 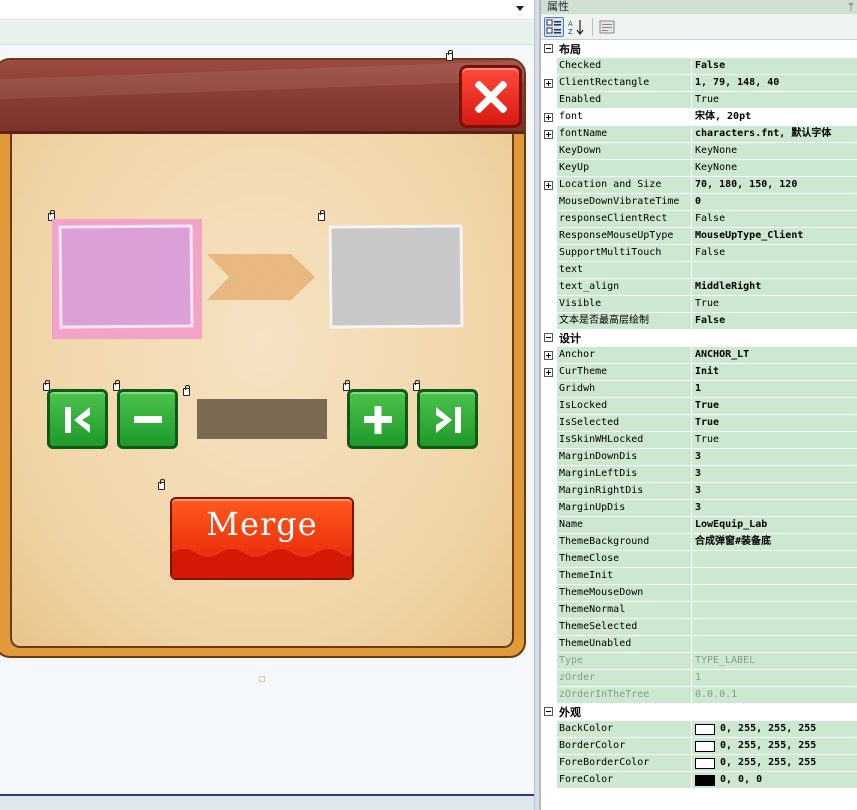 I want to click on property-row: MouseDownVibrateTime 0, so click(x=699, y=202).